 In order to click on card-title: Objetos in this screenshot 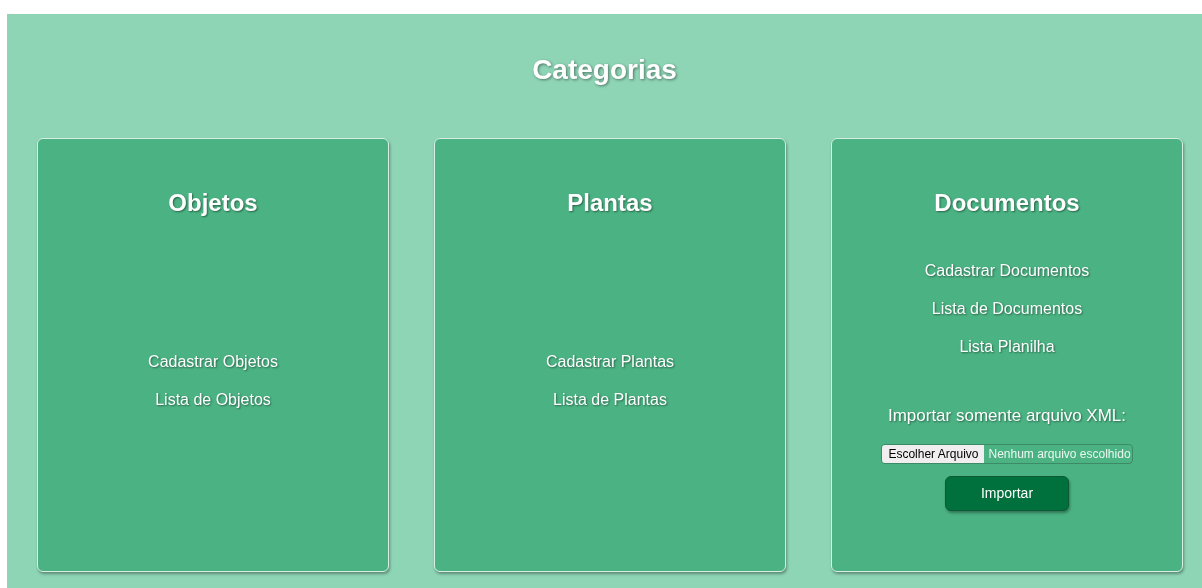, I will do `click(213, 203)`.